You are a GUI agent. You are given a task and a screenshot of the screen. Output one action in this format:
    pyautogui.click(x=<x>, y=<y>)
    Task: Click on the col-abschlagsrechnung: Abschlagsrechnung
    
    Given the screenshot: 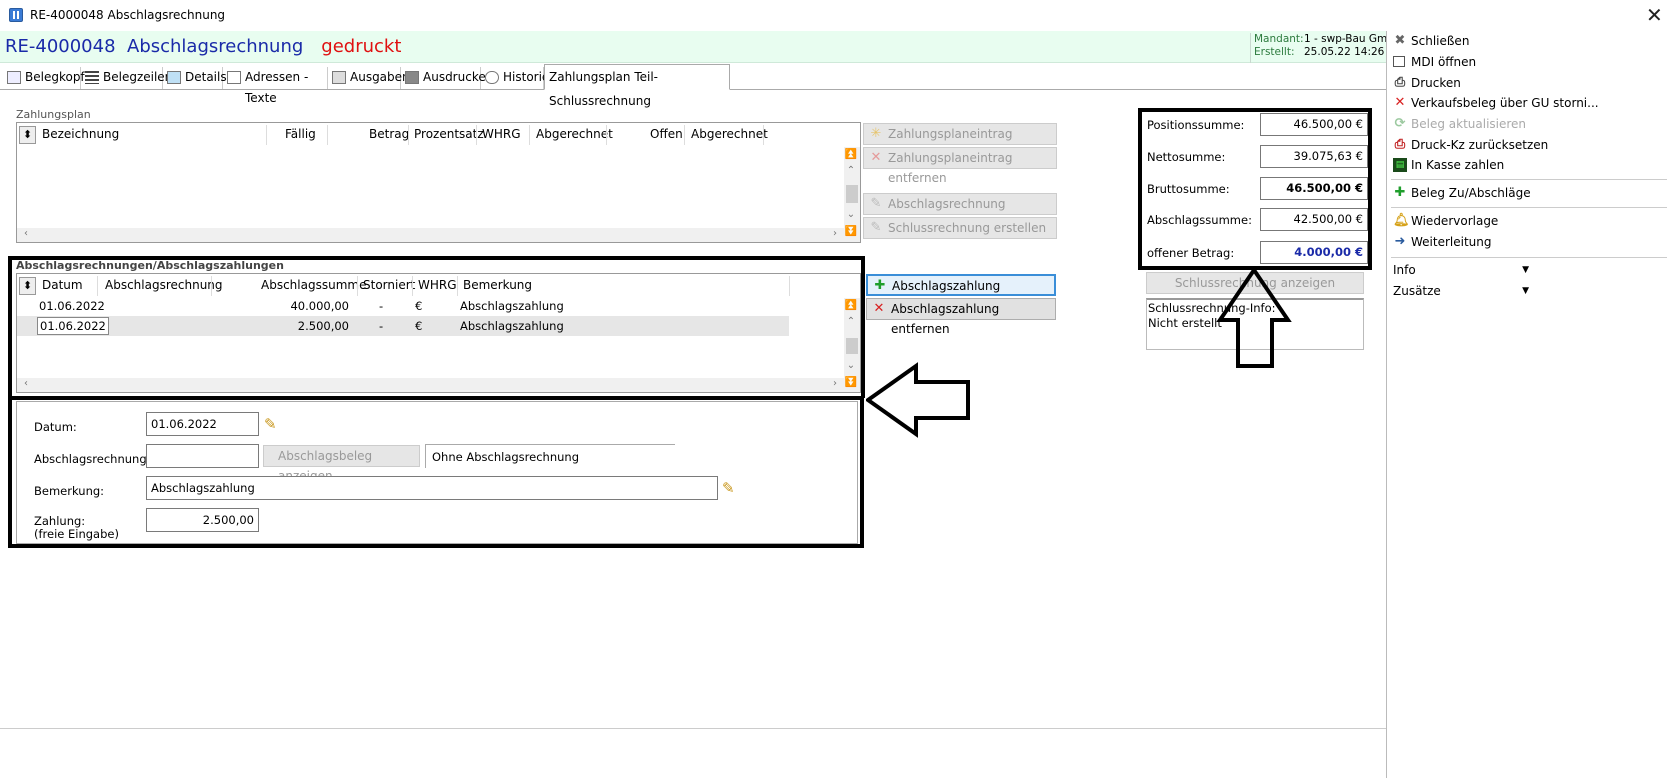 What is the action you would take?
    pyautogui.click(x=164, y=285)
    